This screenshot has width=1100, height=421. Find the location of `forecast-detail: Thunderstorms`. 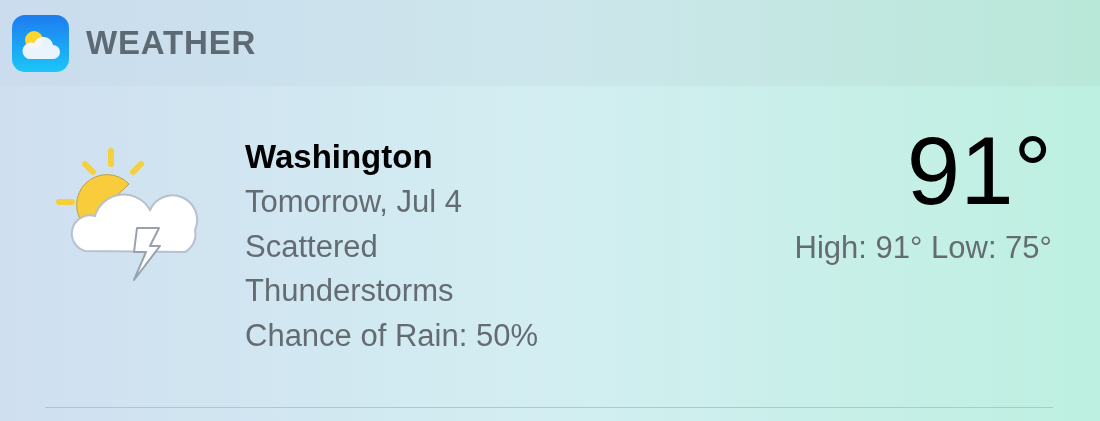

forecast-detail: Thunderstorms is located at coordinates (350, 291).